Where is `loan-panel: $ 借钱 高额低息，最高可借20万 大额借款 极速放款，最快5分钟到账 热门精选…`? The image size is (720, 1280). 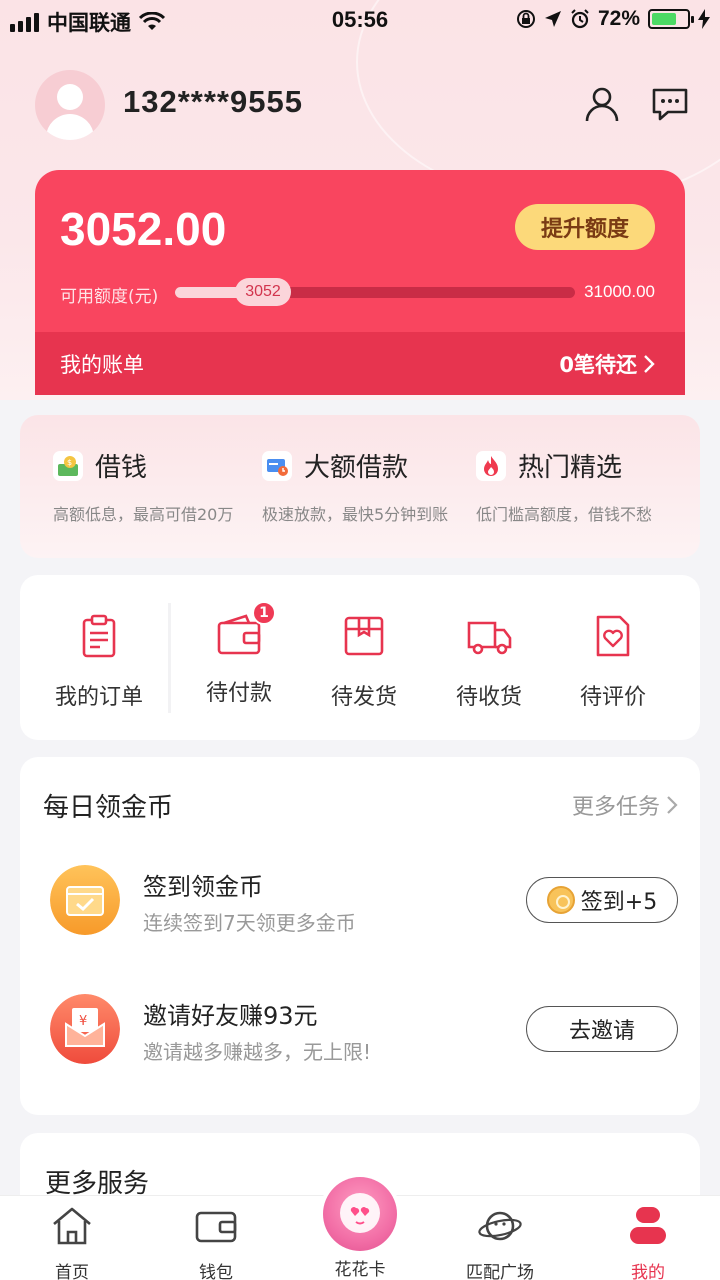 loan-panel: $ 借钱 高额低息，最高可借20万 大额借款 极速放款，最快5分钟到账 热门精选… is located at coordinates (360, 486).